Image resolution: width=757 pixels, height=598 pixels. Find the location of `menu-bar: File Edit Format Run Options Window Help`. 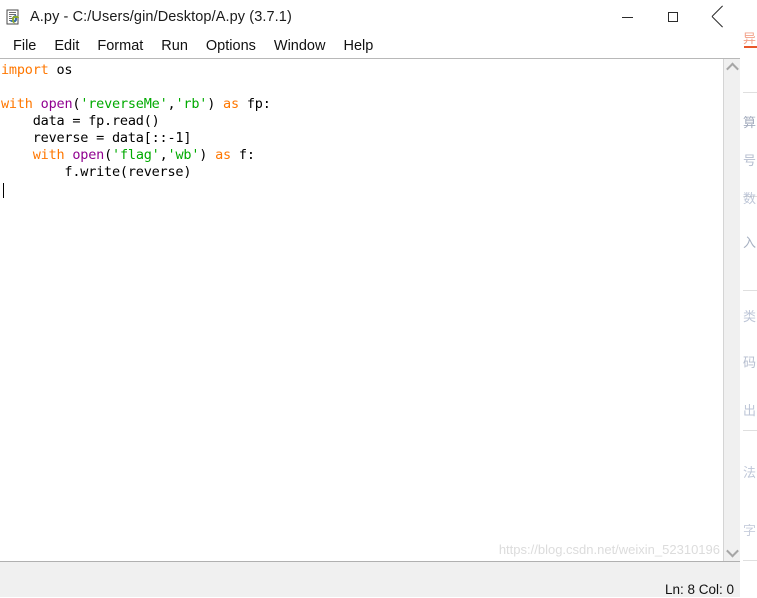

menu-bar: File Edit Format Run Options Window Help is located at coordinates (370, 46).